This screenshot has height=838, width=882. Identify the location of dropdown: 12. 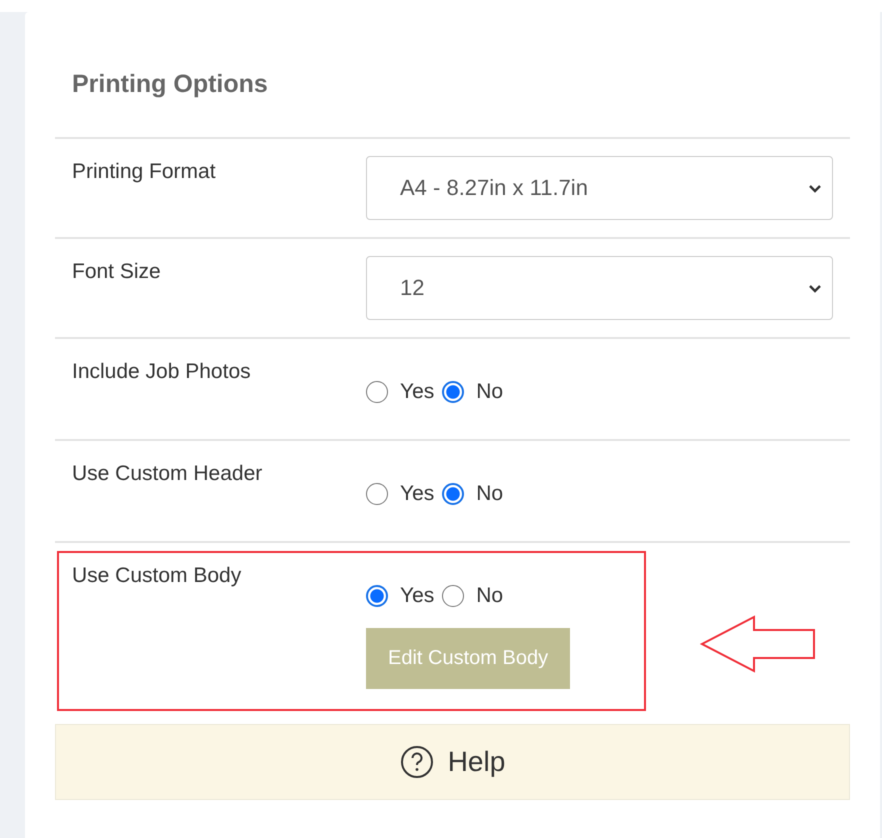
(599, 288).